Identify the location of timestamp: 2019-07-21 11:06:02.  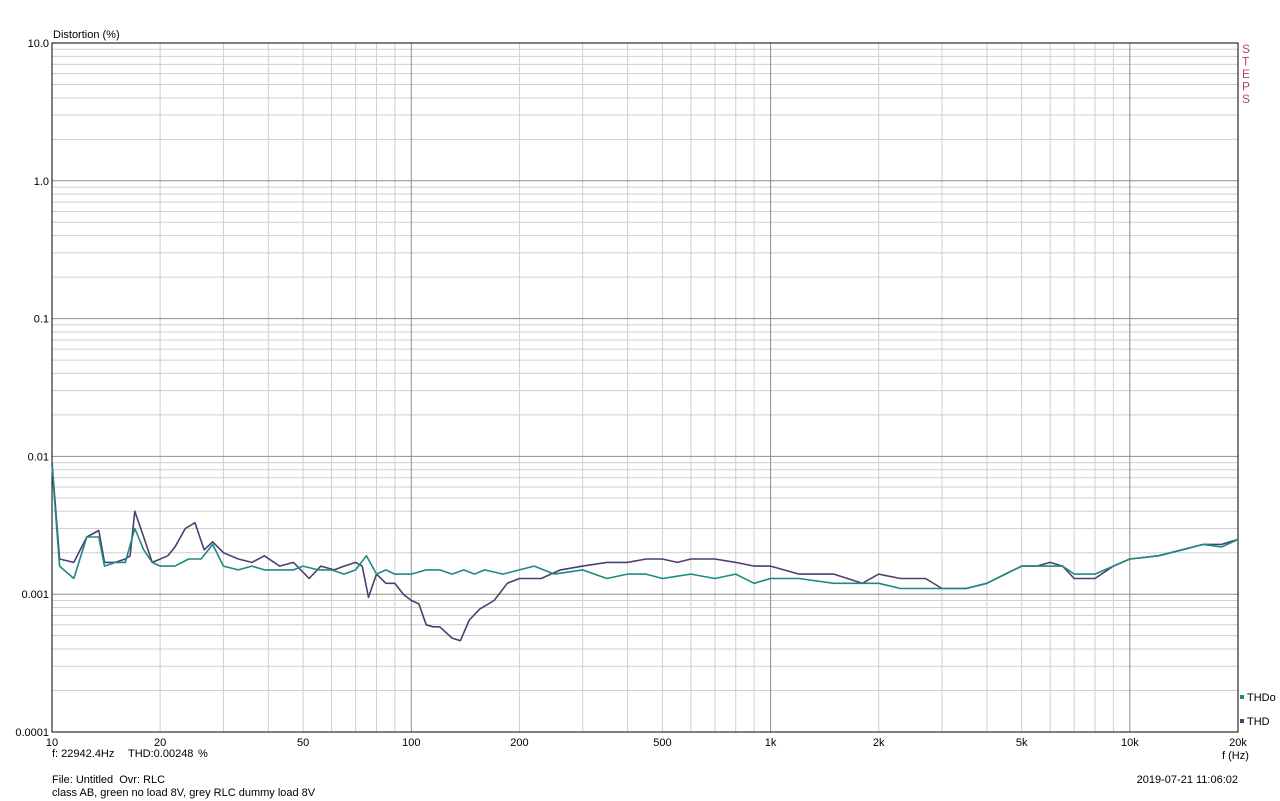
(1187, 780).